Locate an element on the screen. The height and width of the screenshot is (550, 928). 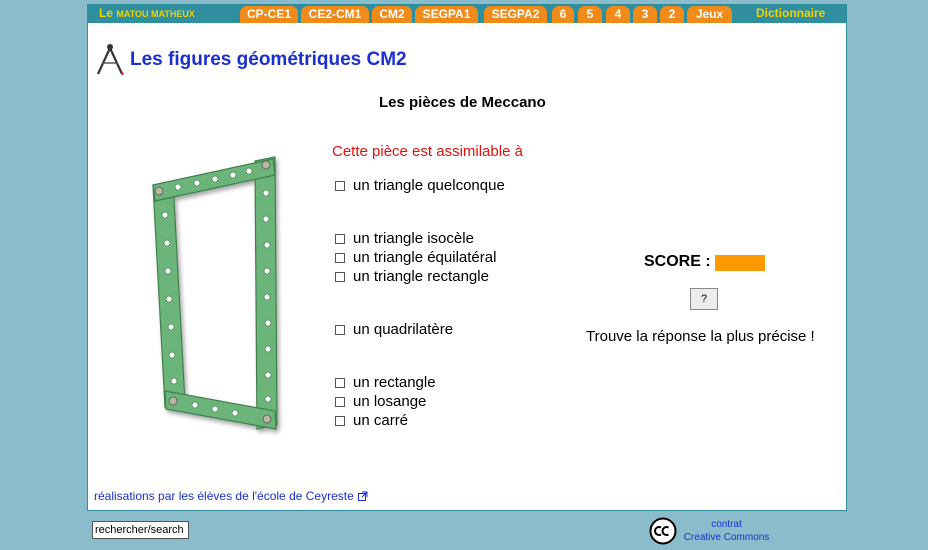
tab-6: 6 is located at coordinates (563, 14).